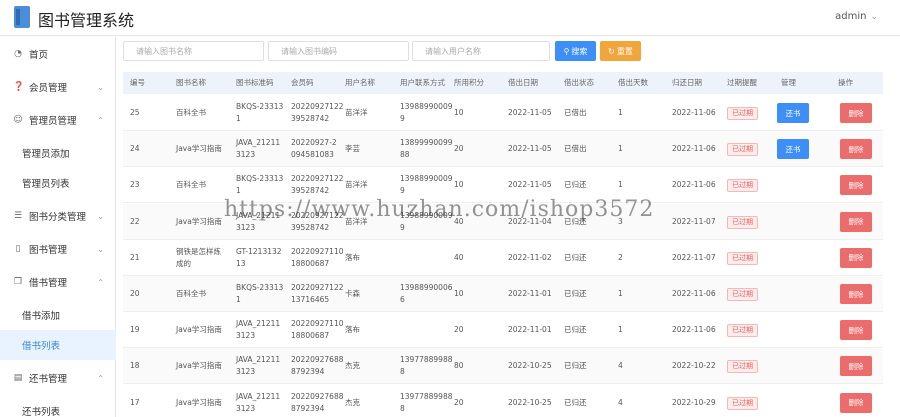 The width and height of the screenshot is (900, 417). What do you see at coordinates (314, 143) in the screenshot?
I see `cell-line: 20220927-2` at bounding box center [314, 143].